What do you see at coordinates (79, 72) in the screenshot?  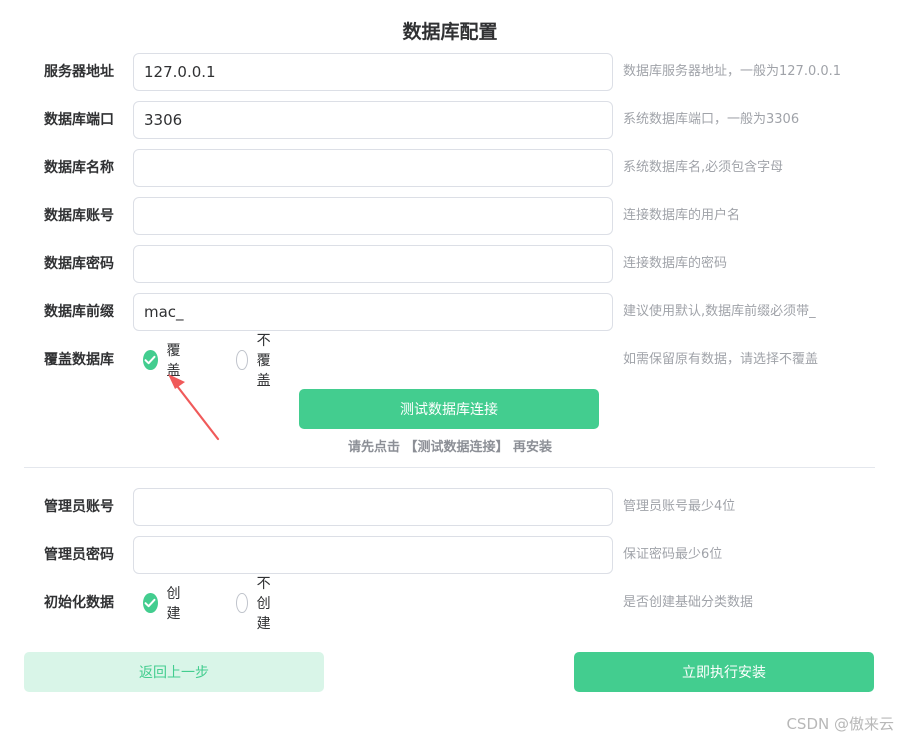 I see `server-address-label: 服务器地址` at bounding box center [79, 72].